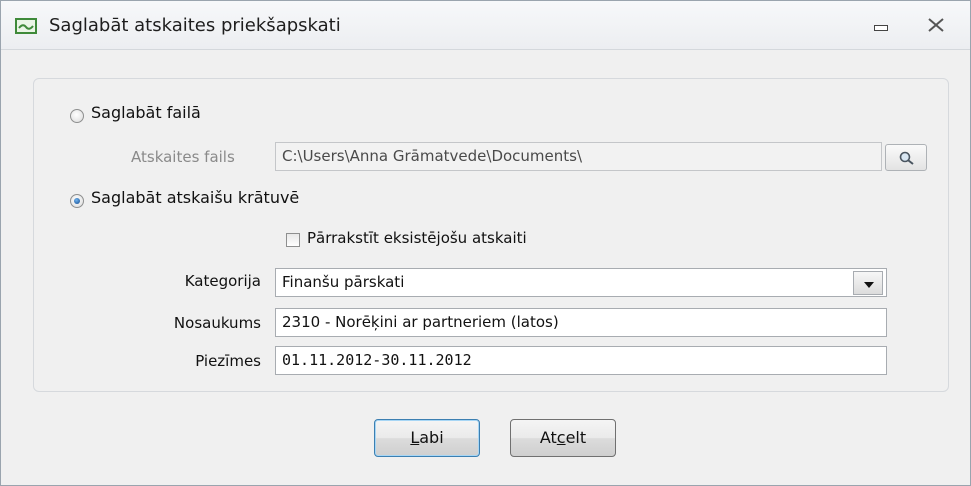 The image size is (971, 486). I want to click on app-window-icon, so click(26, 26).